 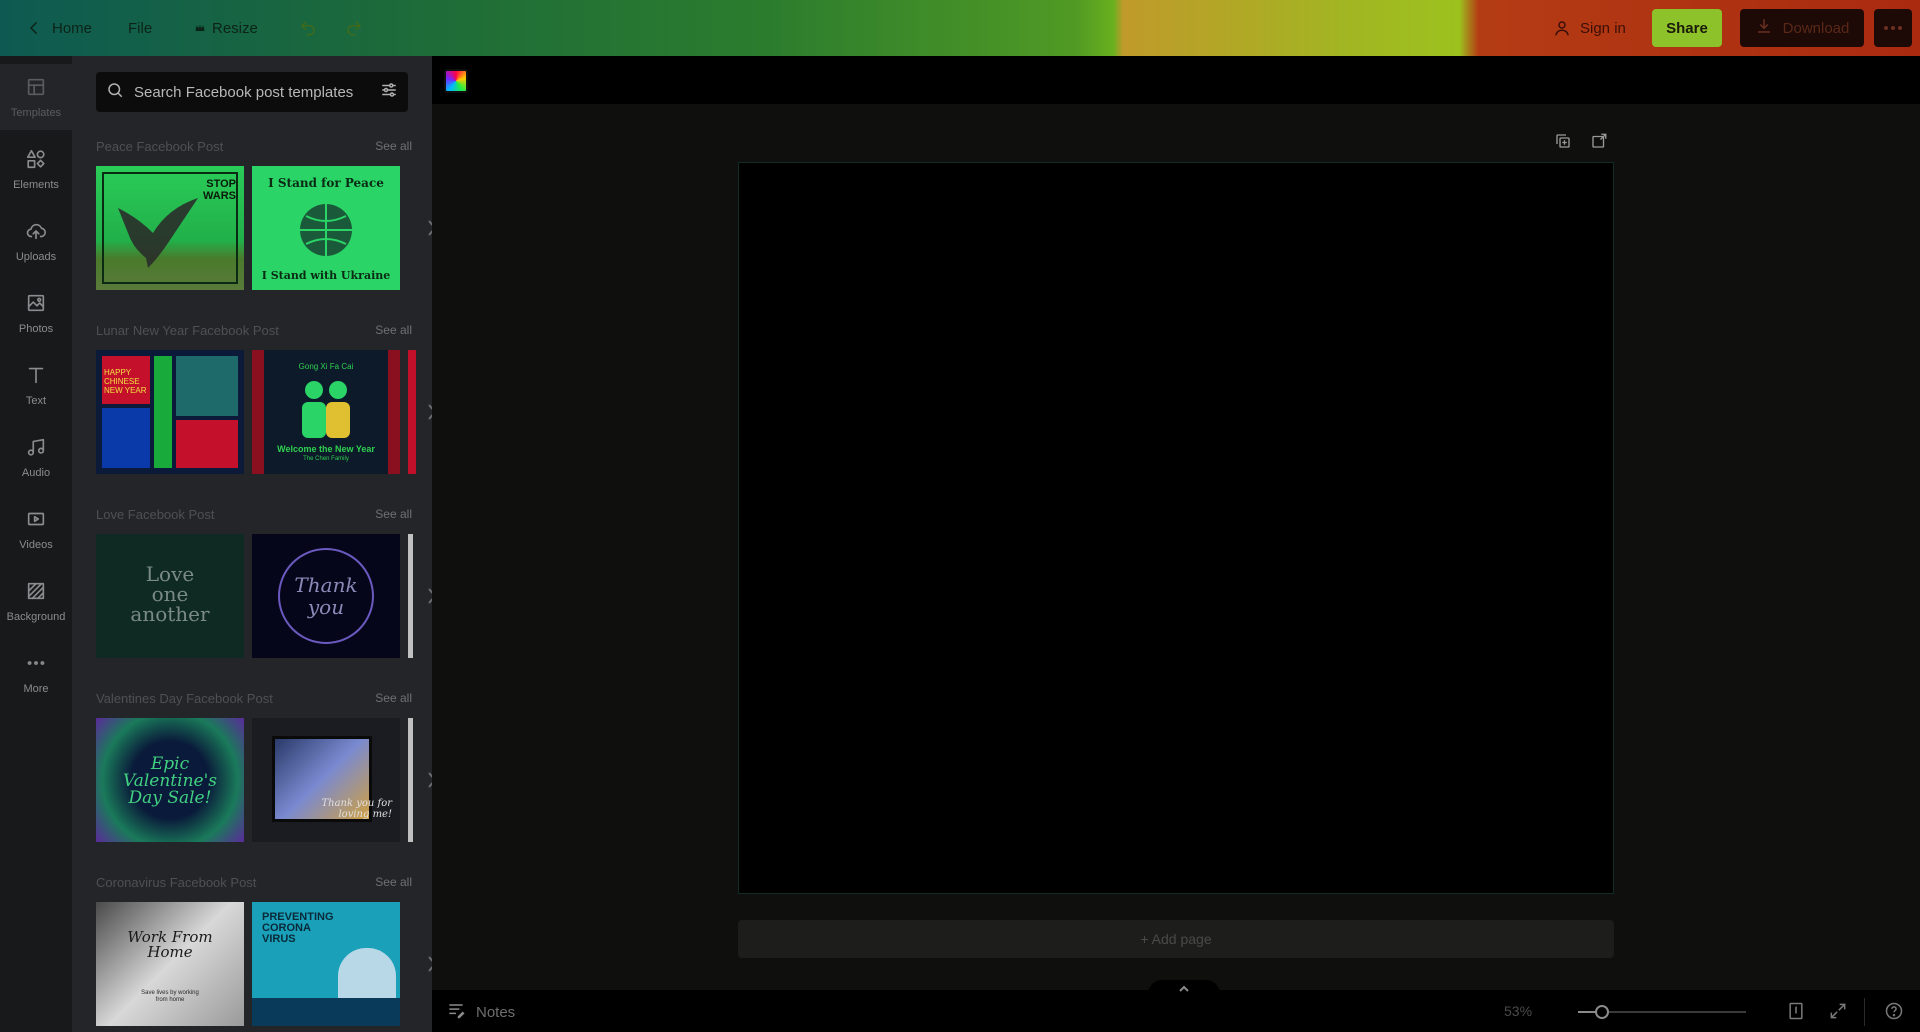 I want to click on rail-item-text: Text, so click(x=36, y=385).